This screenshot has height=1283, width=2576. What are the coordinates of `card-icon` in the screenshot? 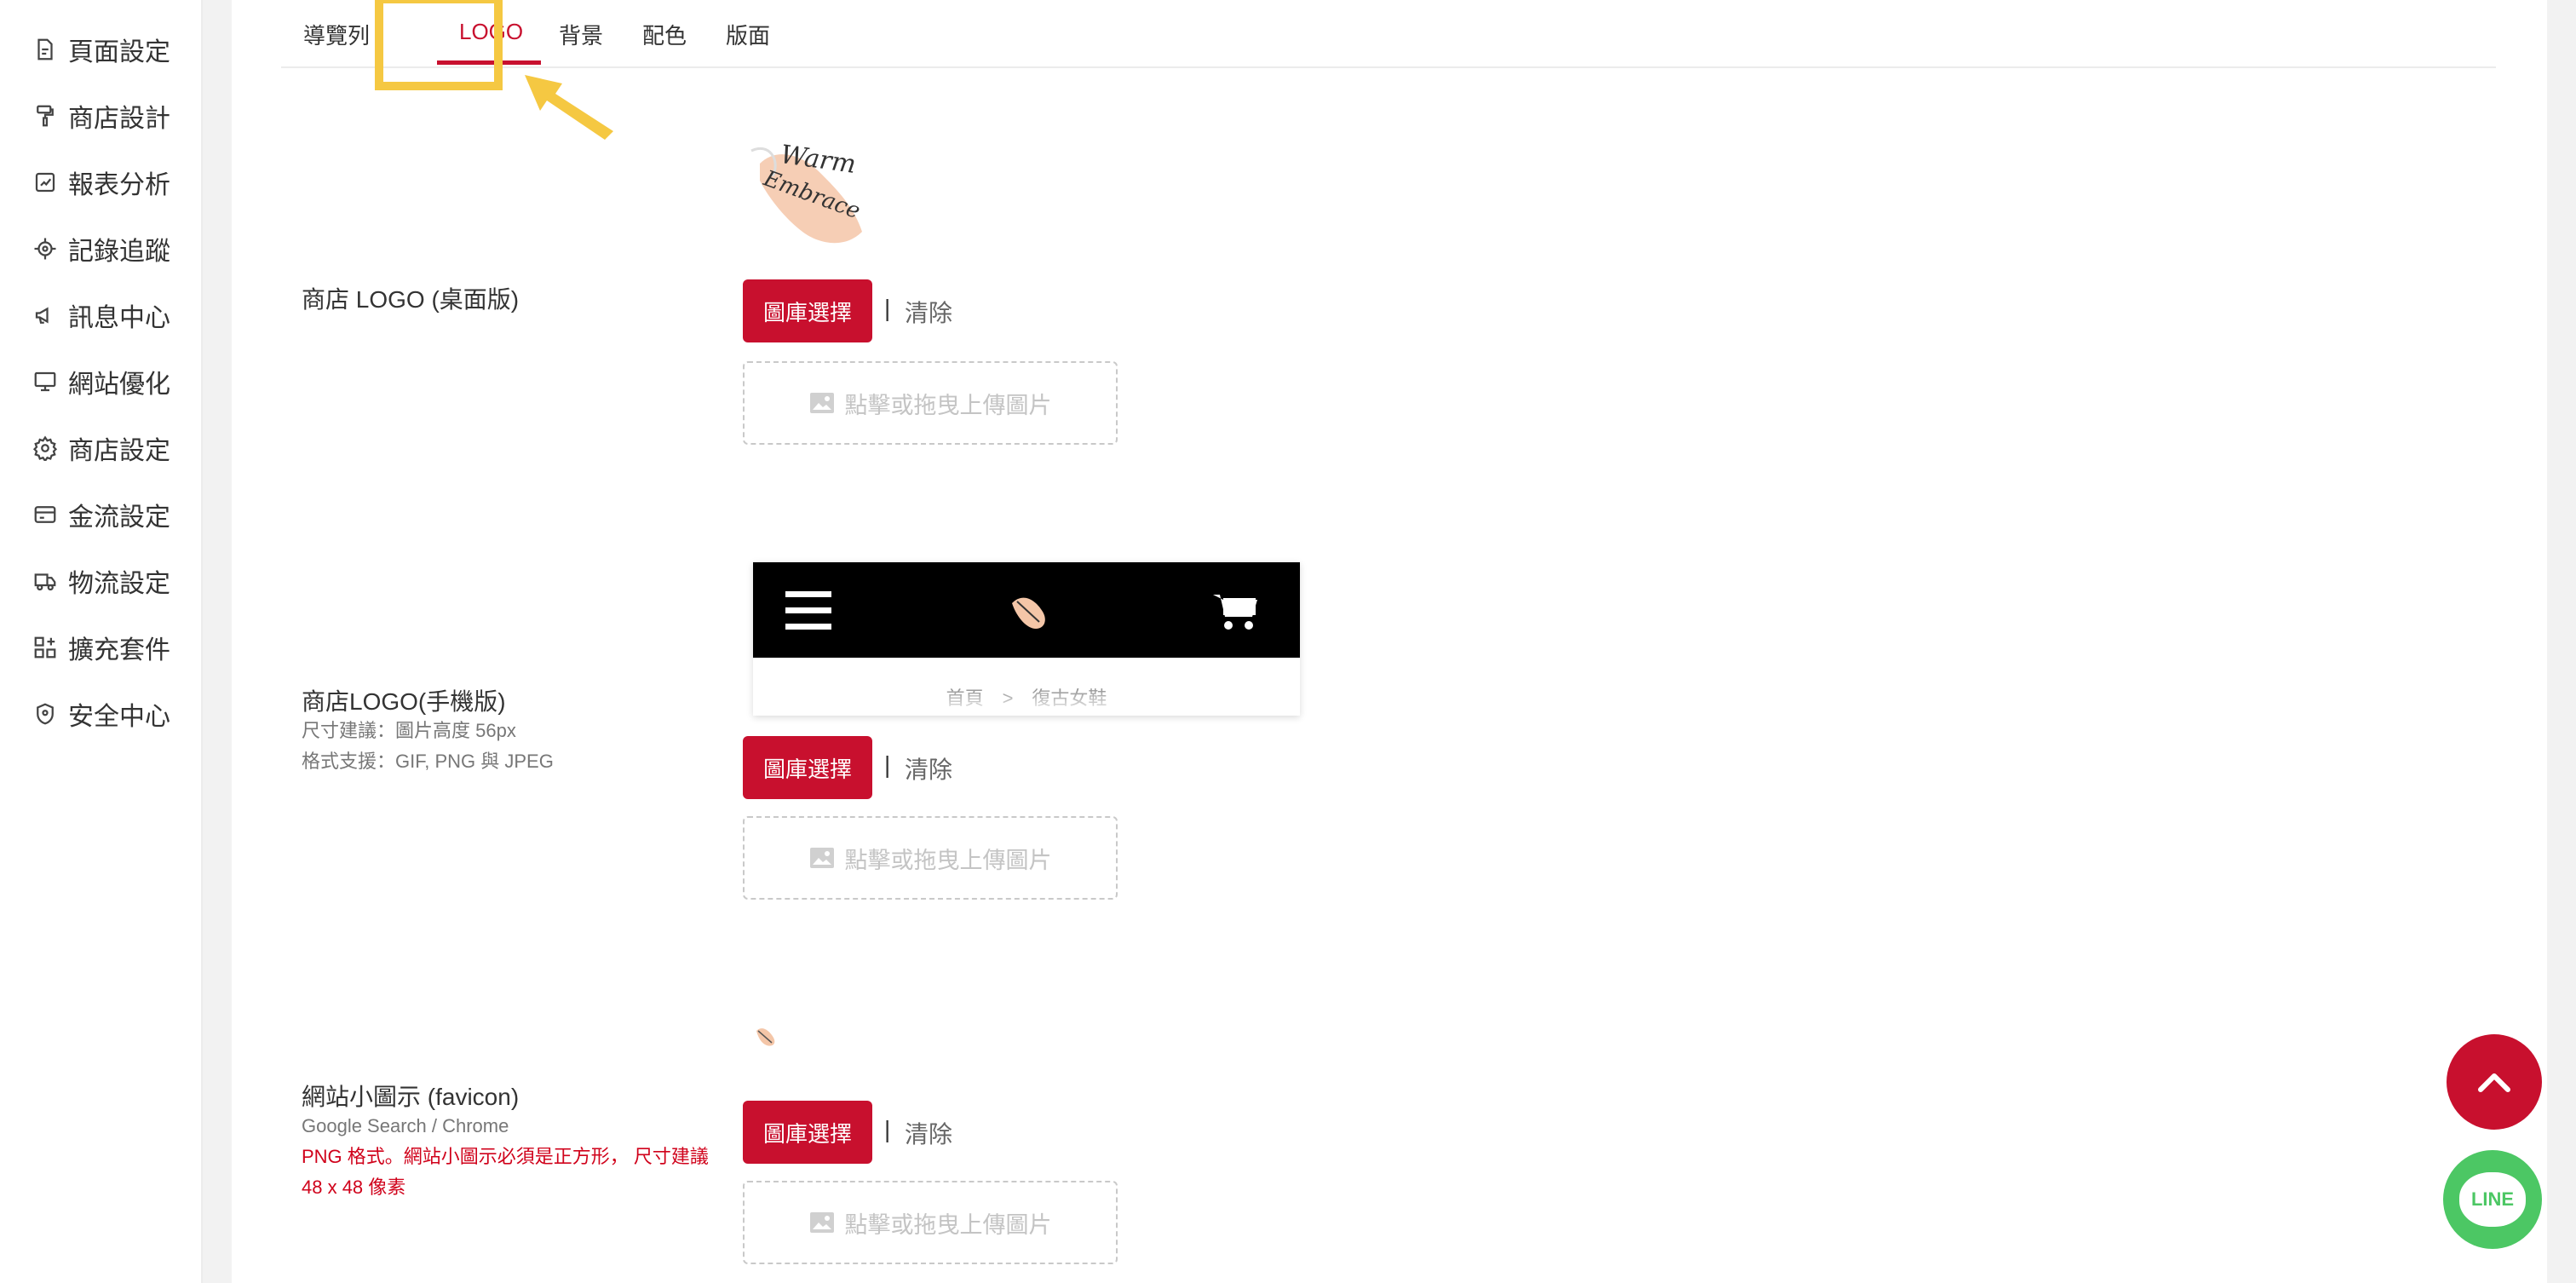 It's located at (45, 514).